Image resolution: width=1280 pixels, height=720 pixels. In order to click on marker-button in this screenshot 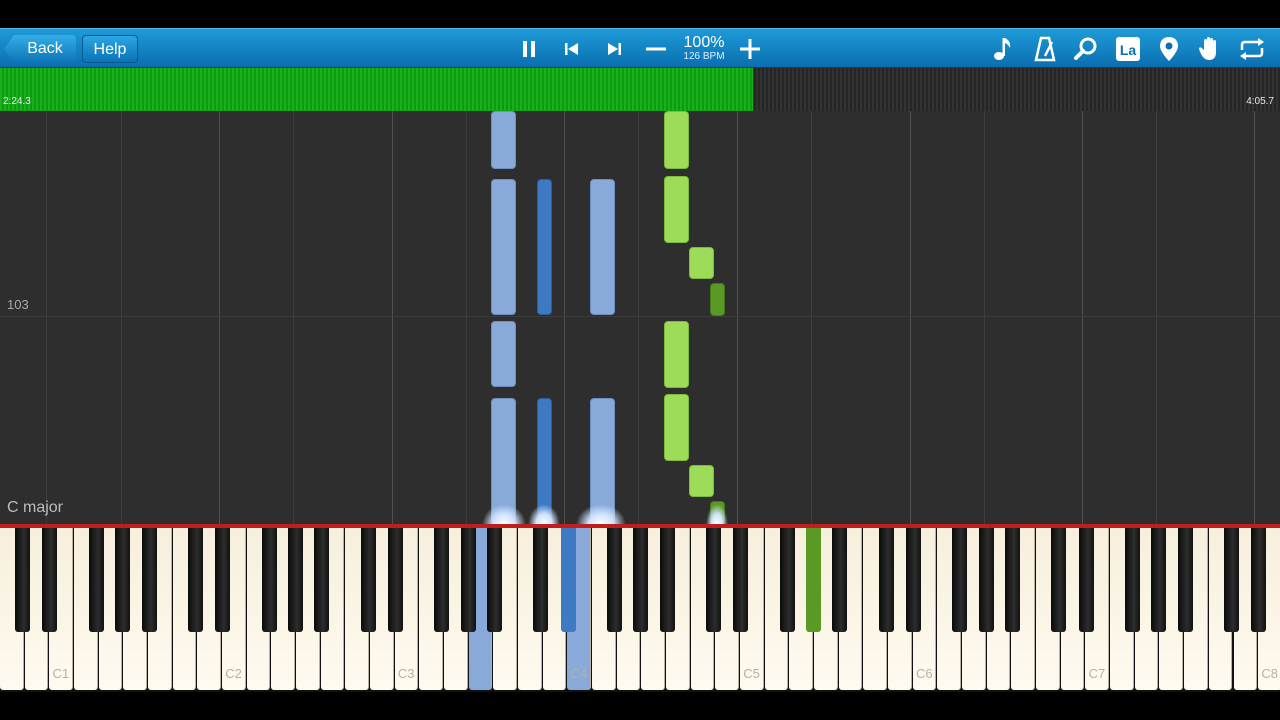, I will do `click(1169, 49)`.